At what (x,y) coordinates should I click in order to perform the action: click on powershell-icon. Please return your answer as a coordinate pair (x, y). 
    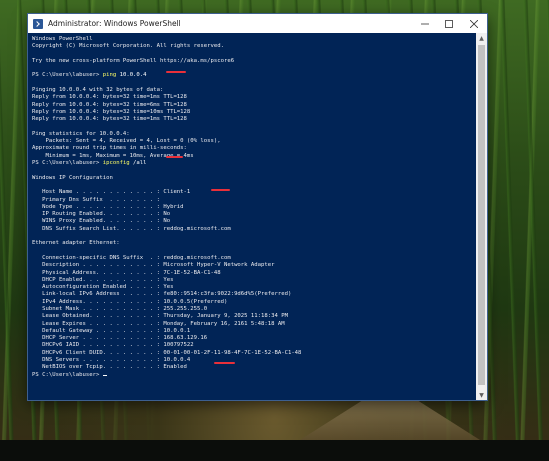
    Looking at the image, I should click on (38, 23).